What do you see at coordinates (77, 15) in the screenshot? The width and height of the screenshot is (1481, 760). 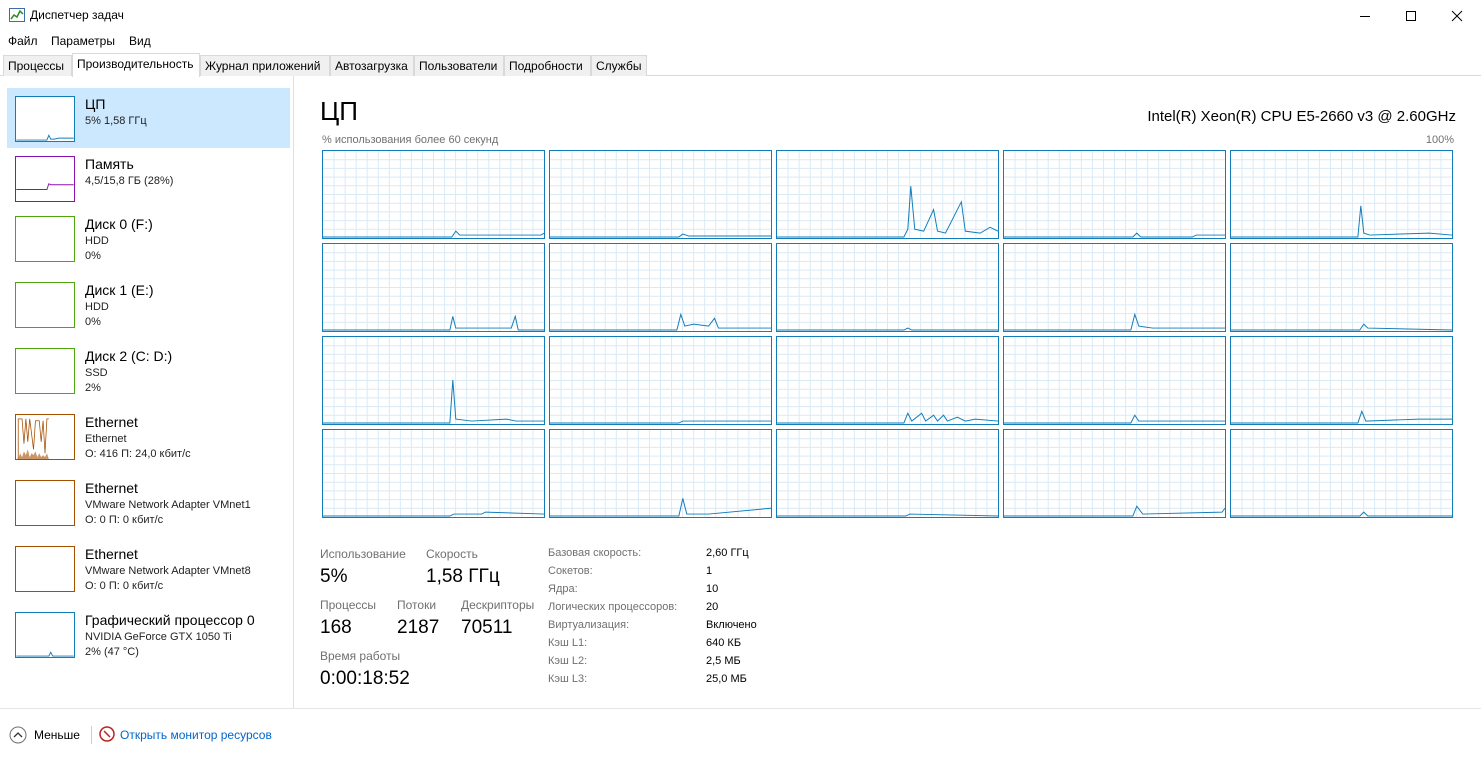 I see `window-title: Диспетчер задач` at bounding box center [77, 15].